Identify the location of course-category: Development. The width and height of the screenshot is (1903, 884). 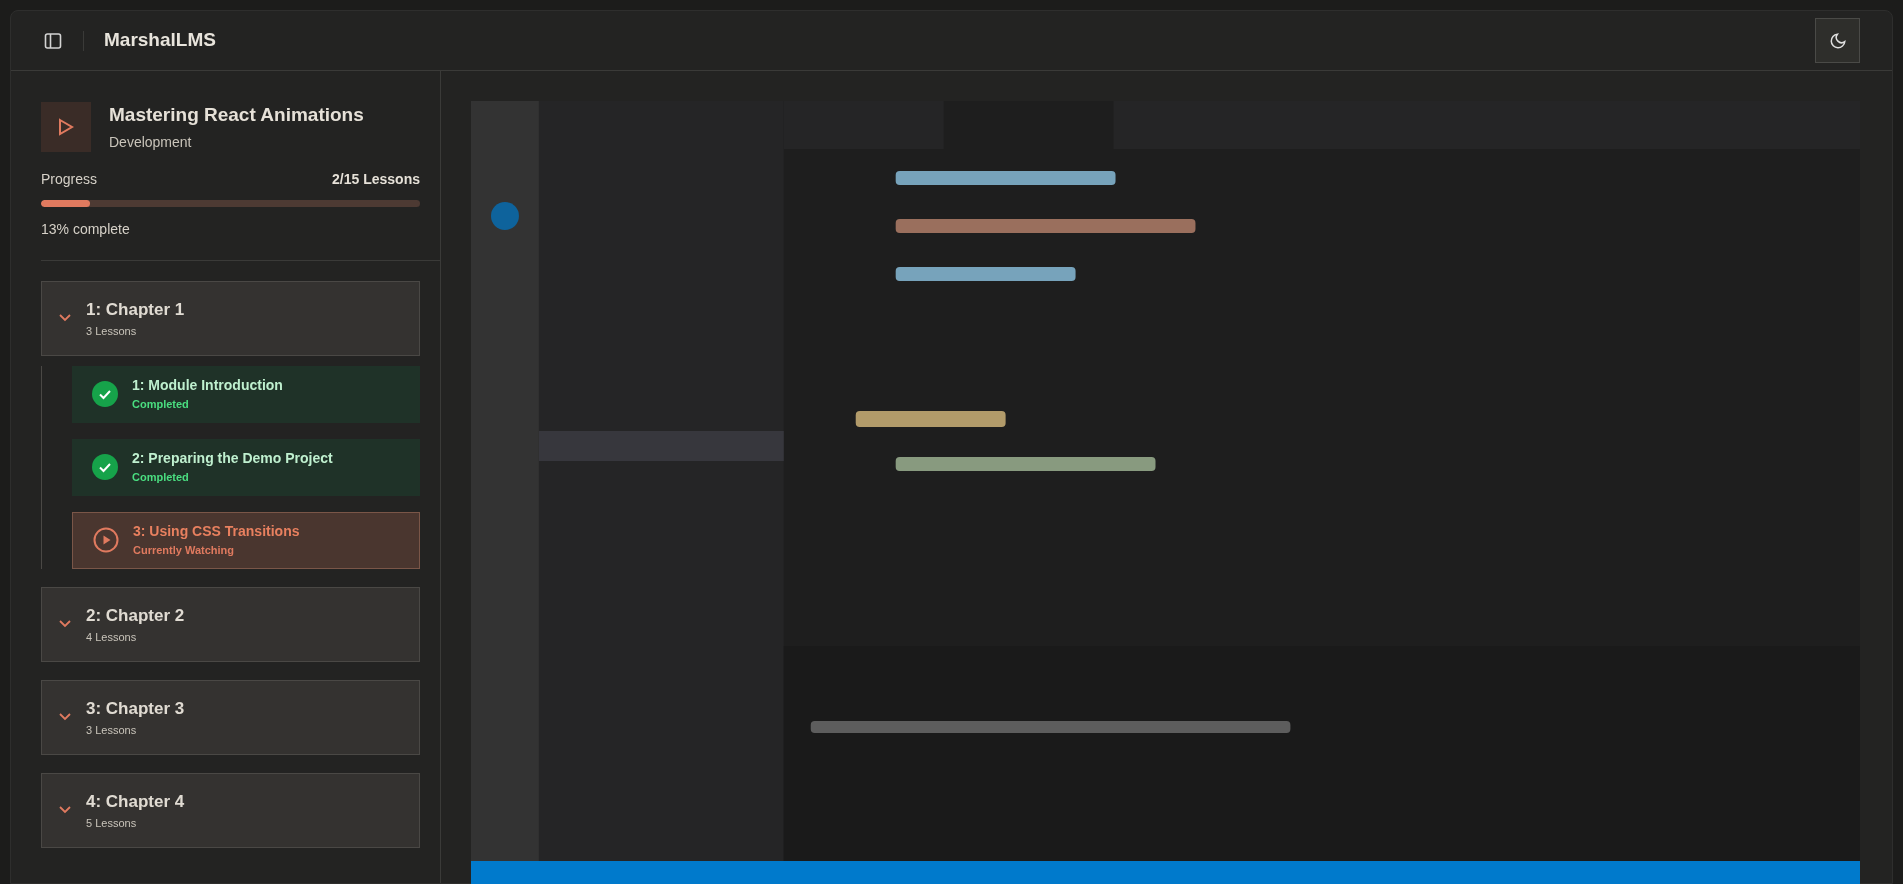
(151, 142).